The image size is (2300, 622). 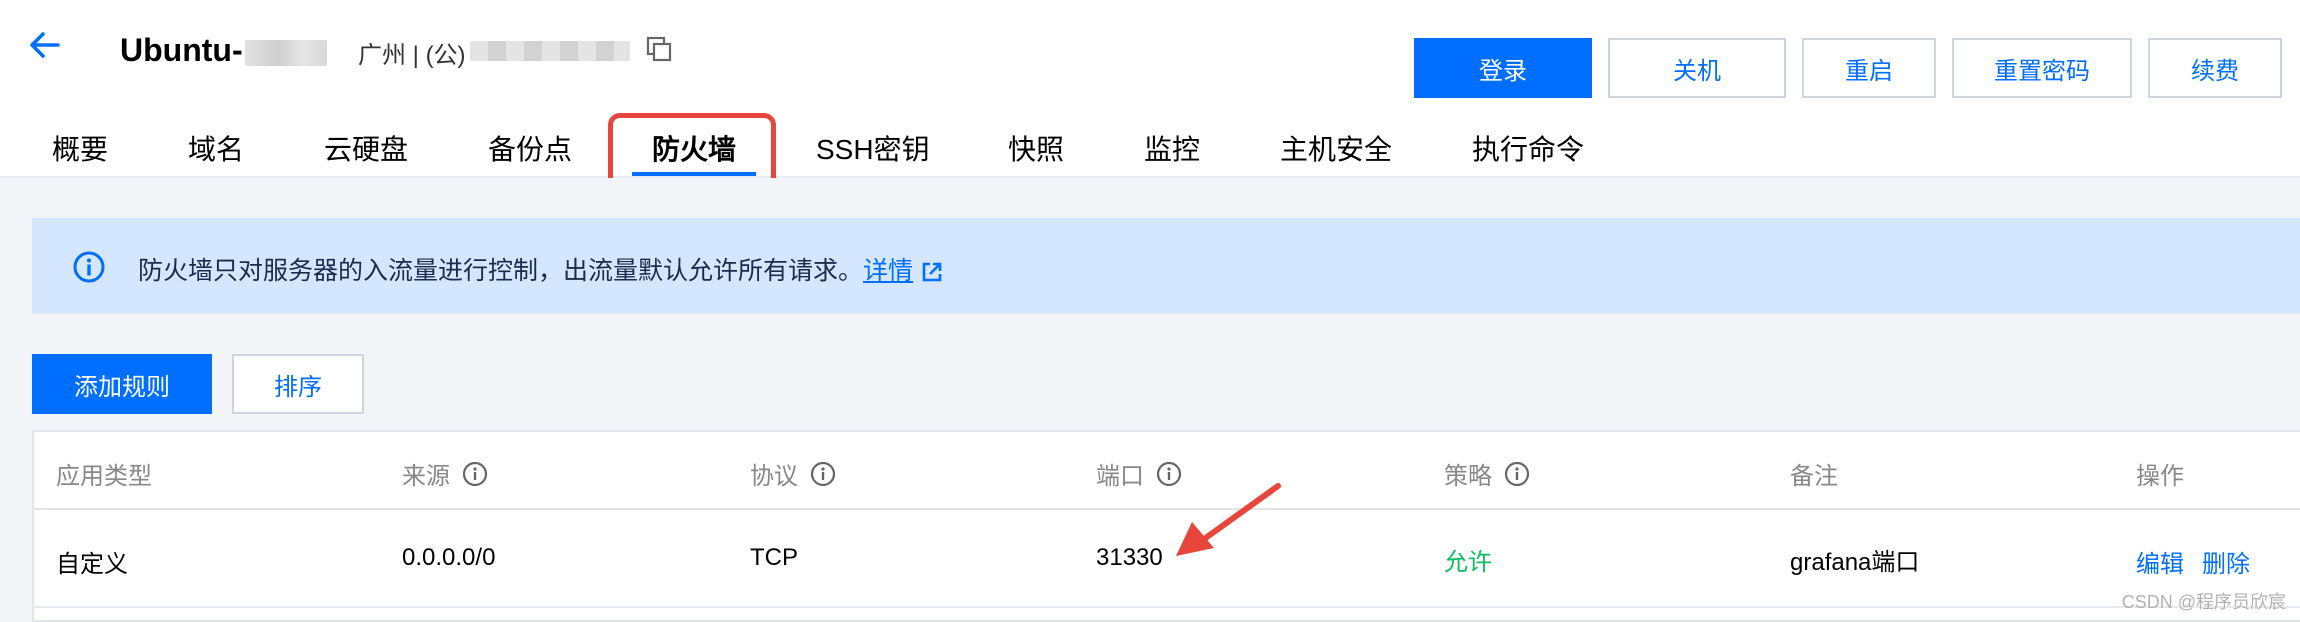 I want to click on cell-protocol: TCP, so click(x=774, y=557).